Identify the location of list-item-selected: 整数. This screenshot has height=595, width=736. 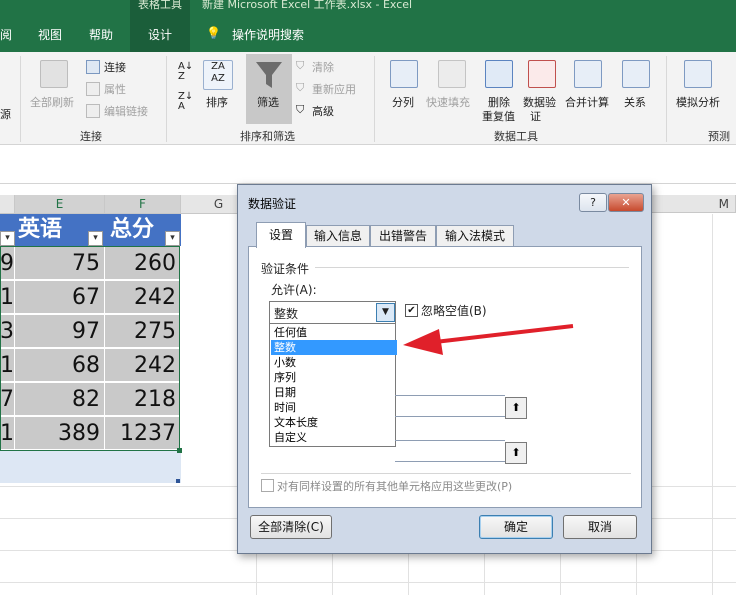
(334, 347).